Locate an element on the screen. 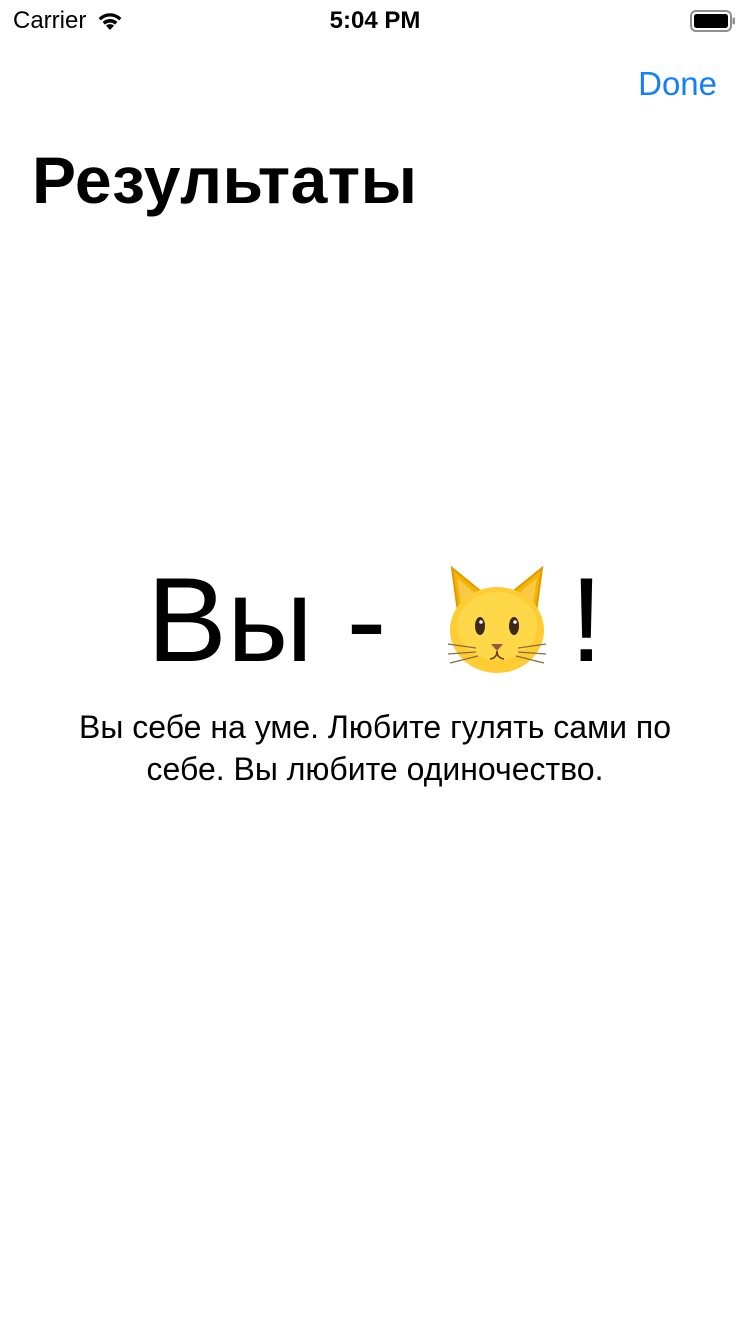 The width and height of the screenshot is (750, 1334). battery-icon is located at coordinates (712, 21).